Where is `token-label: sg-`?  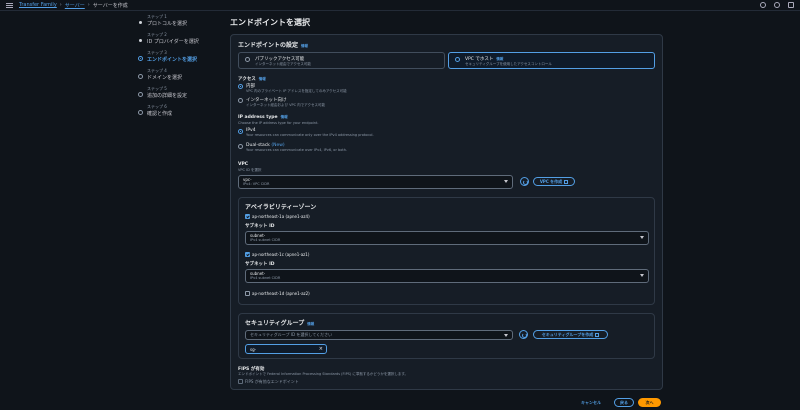
token-label: sg- is located at coordinates (253, 349).